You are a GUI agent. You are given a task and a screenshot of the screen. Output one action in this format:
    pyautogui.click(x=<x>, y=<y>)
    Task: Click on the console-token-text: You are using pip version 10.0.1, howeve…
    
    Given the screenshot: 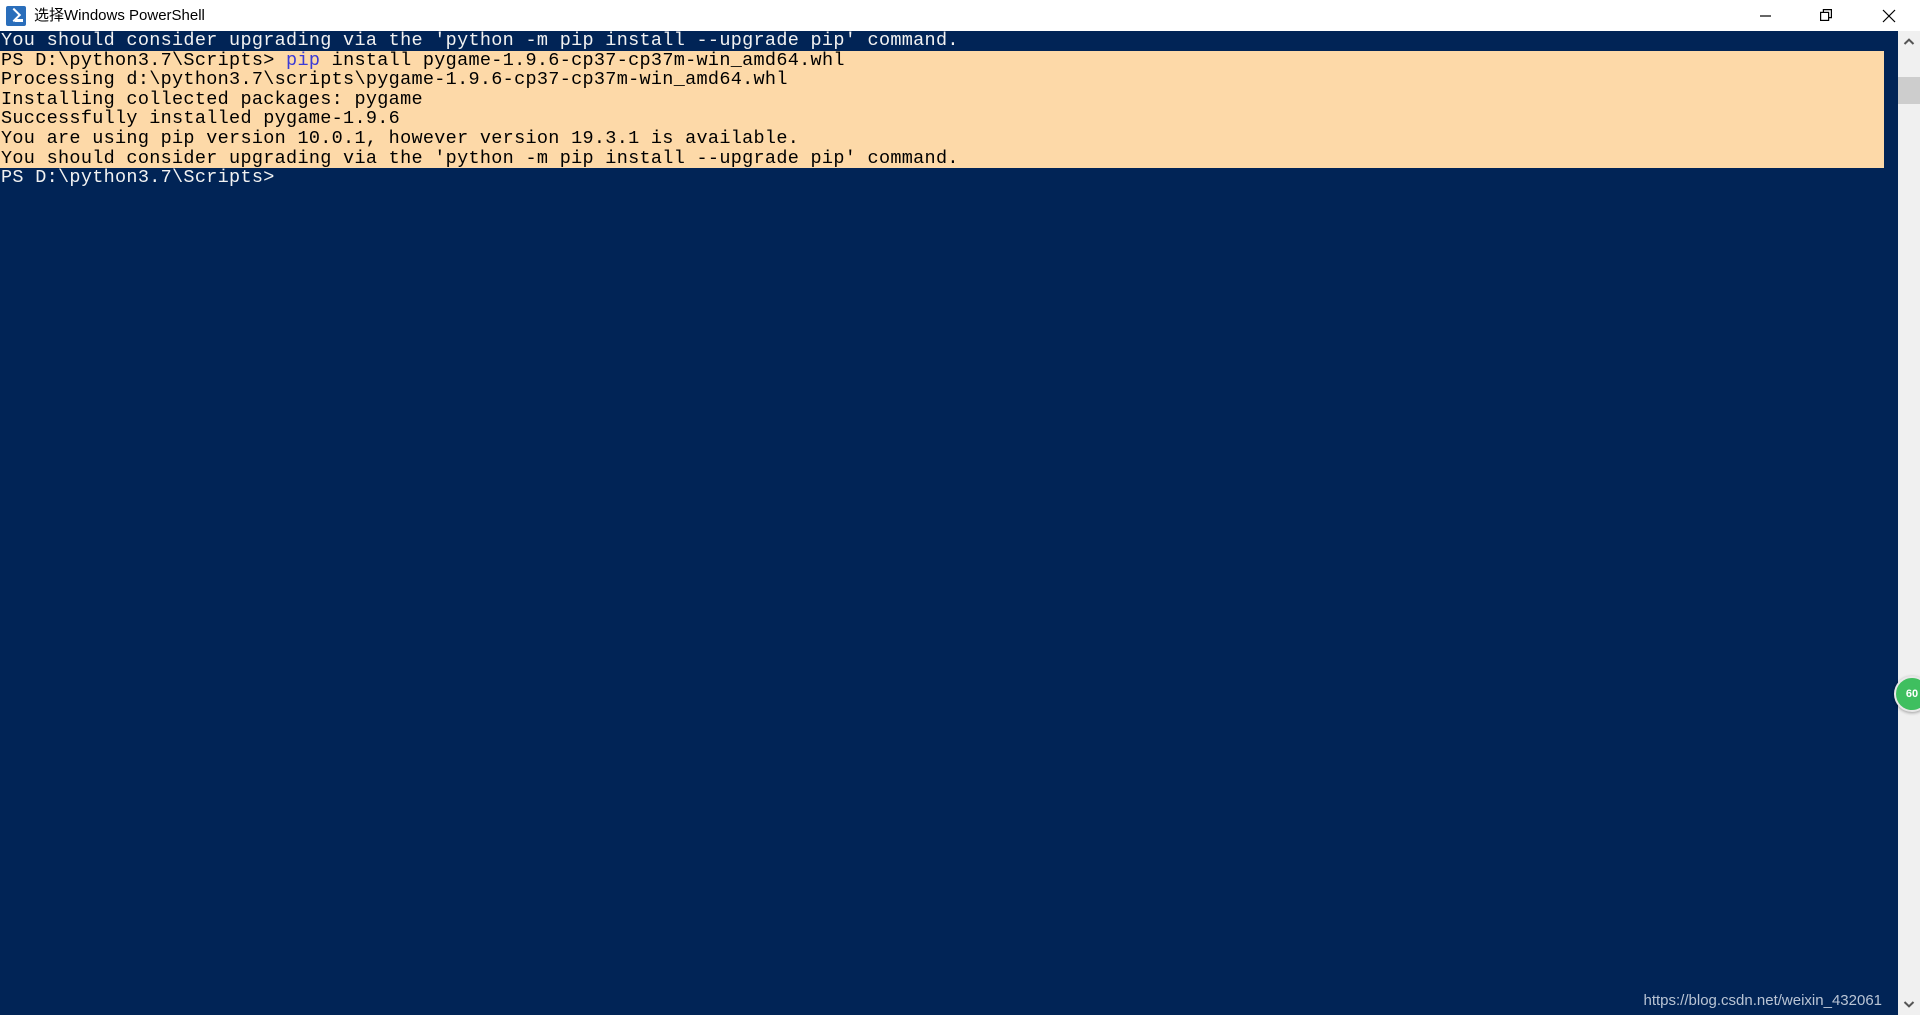 What is the action you would take?
    pyautogui.click(x=400, y=138)
    